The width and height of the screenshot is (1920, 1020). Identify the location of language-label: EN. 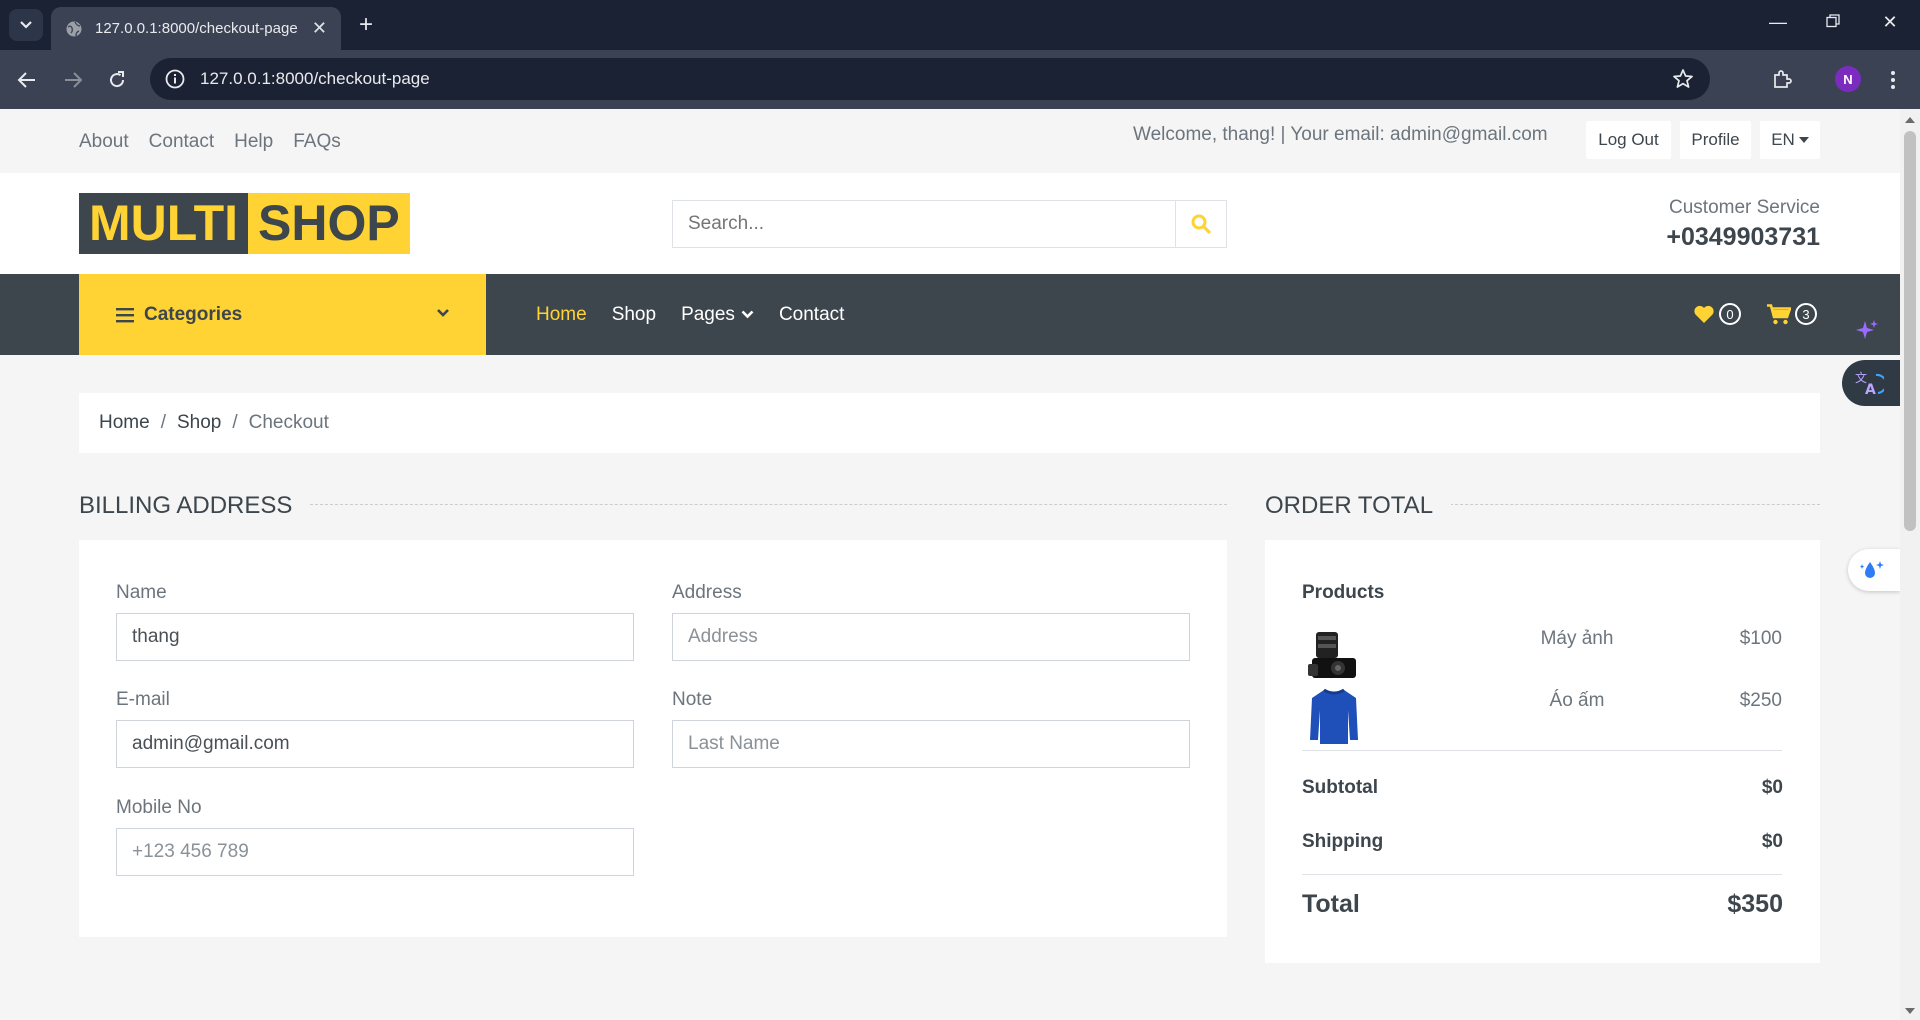
(1783, 139).